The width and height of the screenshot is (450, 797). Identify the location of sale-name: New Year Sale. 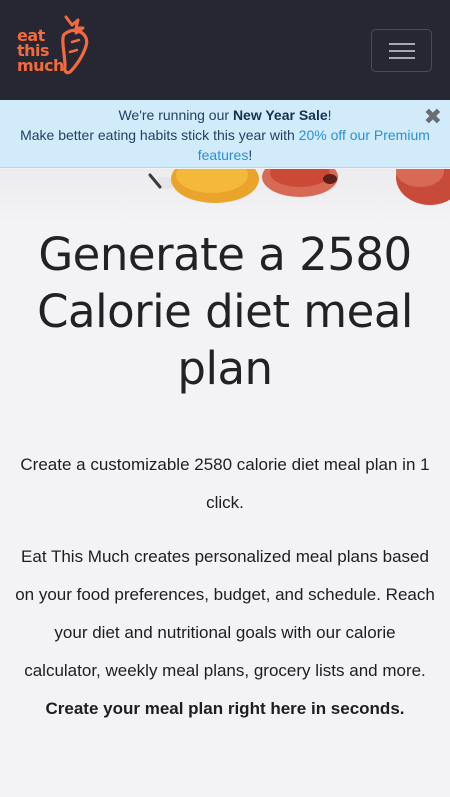
(280, 115).